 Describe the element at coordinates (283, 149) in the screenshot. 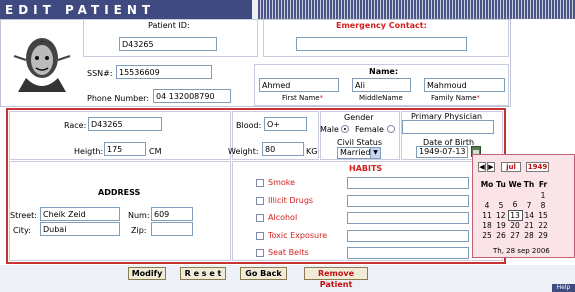

I see `weight-field: 80` at that location.